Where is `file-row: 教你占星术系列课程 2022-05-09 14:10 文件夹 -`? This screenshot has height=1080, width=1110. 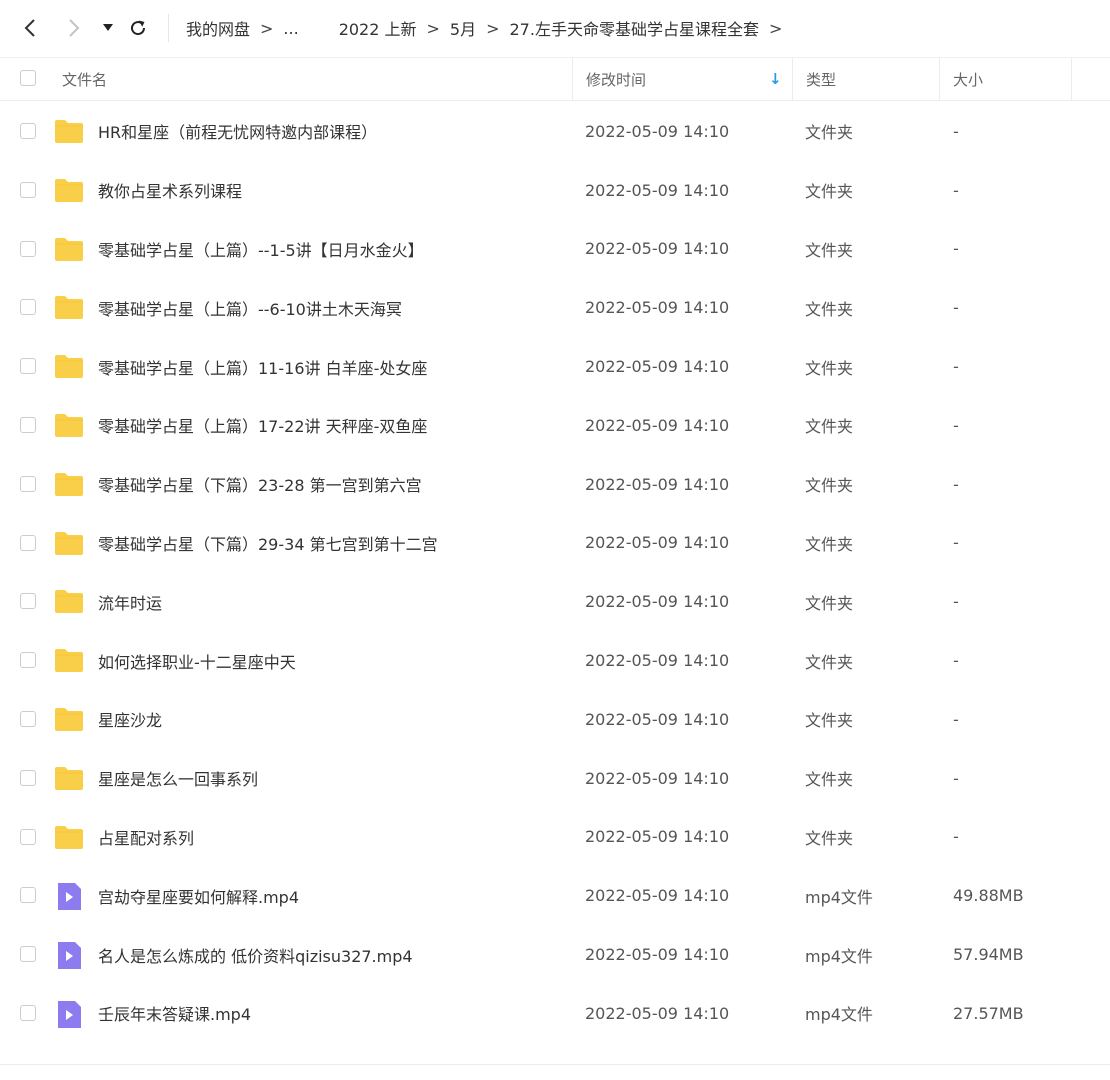
file-row: 教你占星术系列课程 2022-05-09 14:10 文件夹 - is located at coordinates (555, 190).